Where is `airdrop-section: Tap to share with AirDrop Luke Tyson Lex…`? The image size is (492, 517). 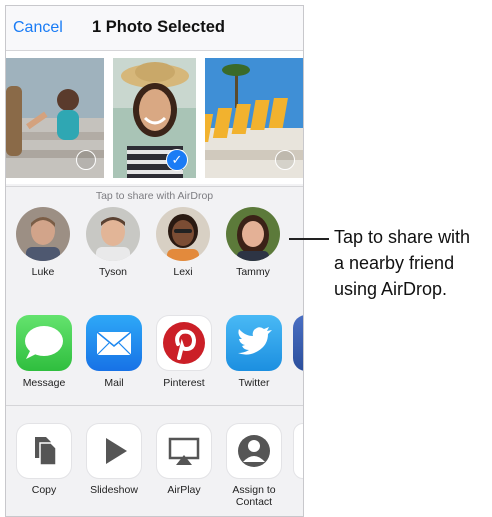
airdrop-section: Tap to share with AirDrop Luke Tyson Lex… is located at coordinates (154, 241).